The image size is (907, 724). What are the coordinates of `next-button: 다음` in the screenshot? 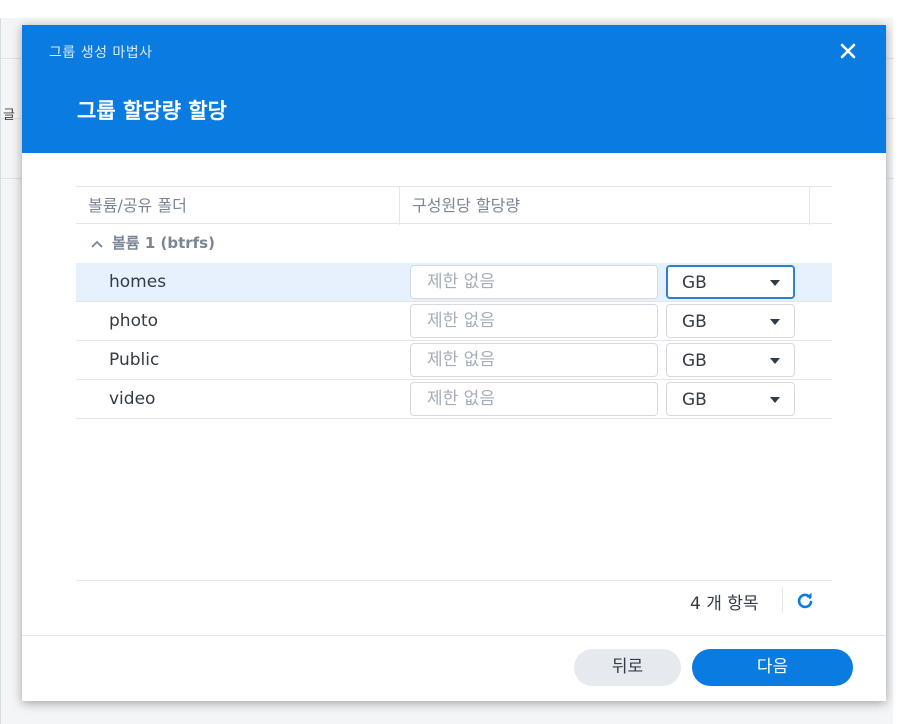 It's located at (772, 667).